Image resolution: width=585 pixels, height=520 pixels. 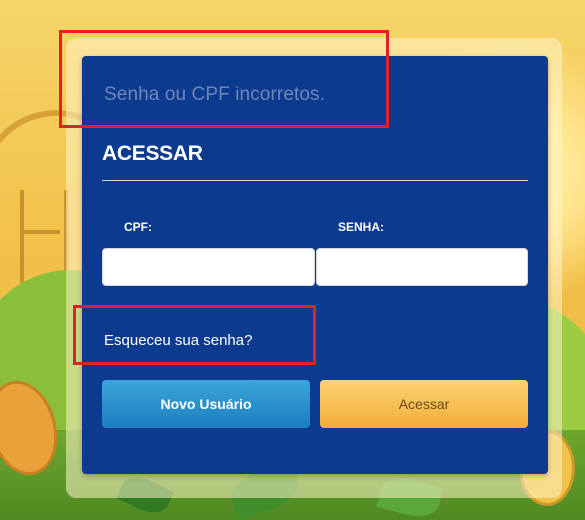 What do you see at coordinates (424, 404) in the screenshot?
I see `access-button: Acessar` at bounding box center [424, 404].